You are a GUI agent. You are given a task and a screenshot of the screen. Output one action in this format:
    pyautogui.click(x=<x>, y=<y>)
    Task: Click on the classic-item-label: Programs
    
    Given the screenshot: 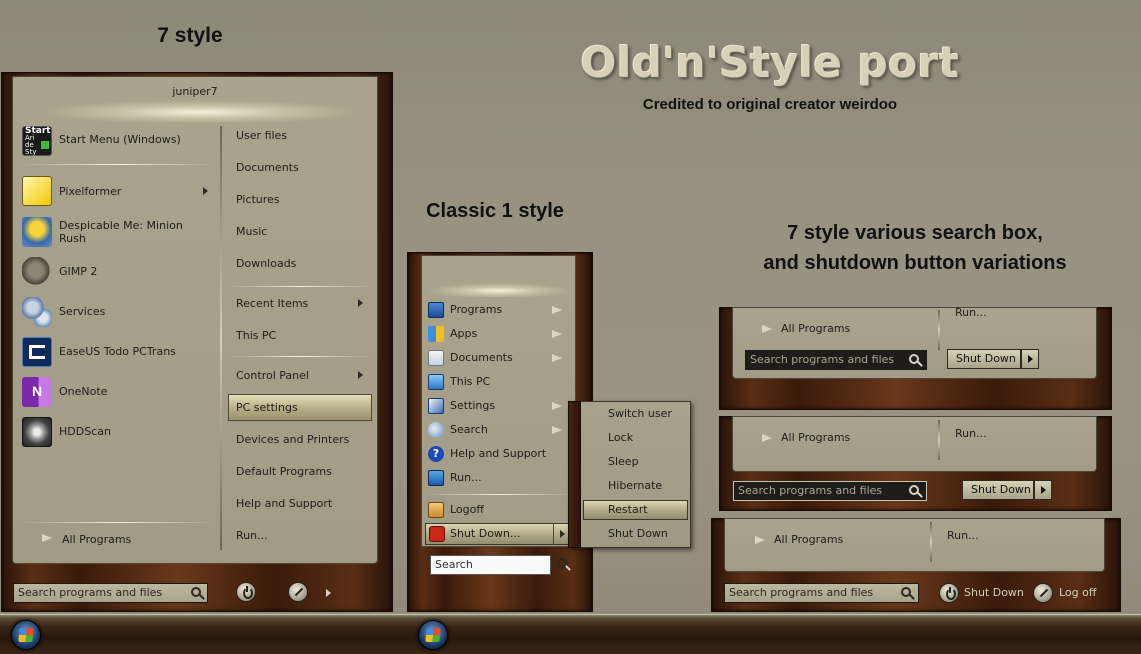 What is the action you would take?
    pyautogui.click(x=476, y=309)
    